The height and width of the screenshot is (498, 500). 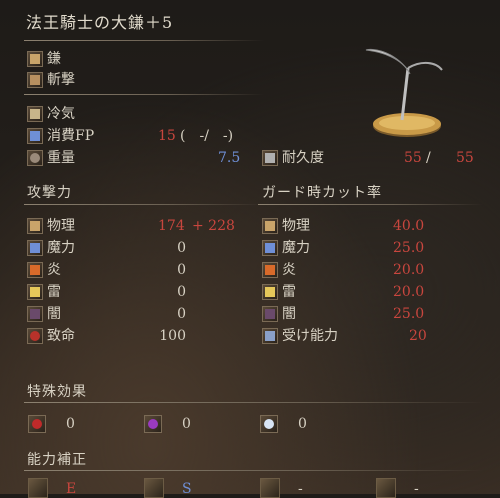 What do you see at coordinates (213, 226) in the screenshot?
I see `attack-bonus: + 228` at bounding box center [213, 226].